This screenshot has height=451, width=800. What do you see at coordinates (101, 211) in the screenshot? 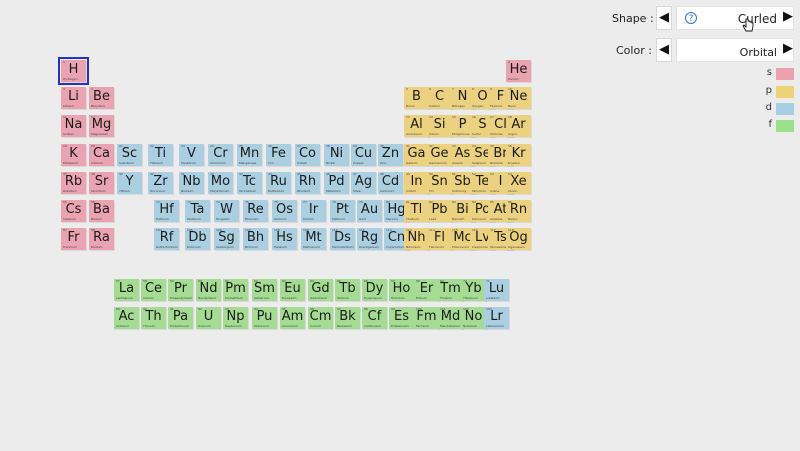
I see `element-cell-ba: 56 Ba Barium` at bounding box center [101, 211].